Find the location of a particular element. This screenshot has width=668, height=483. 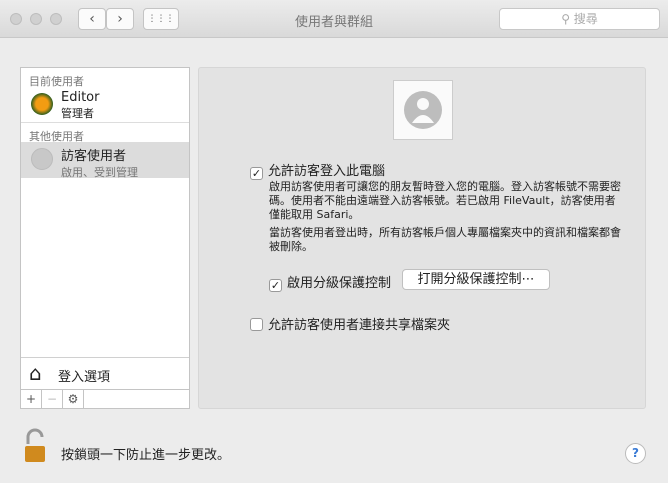

search-input: ⚲ 搜尋 is located at coordinates (579, 19).